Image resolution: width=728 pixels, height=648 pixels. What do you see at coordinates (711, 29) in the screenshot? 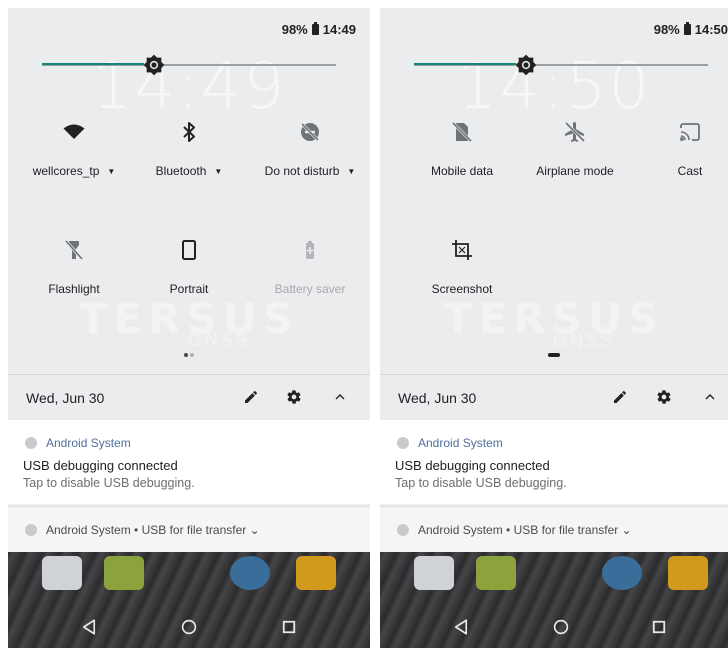
I see `status-time: 14:50` at bounding box center [711, 29].